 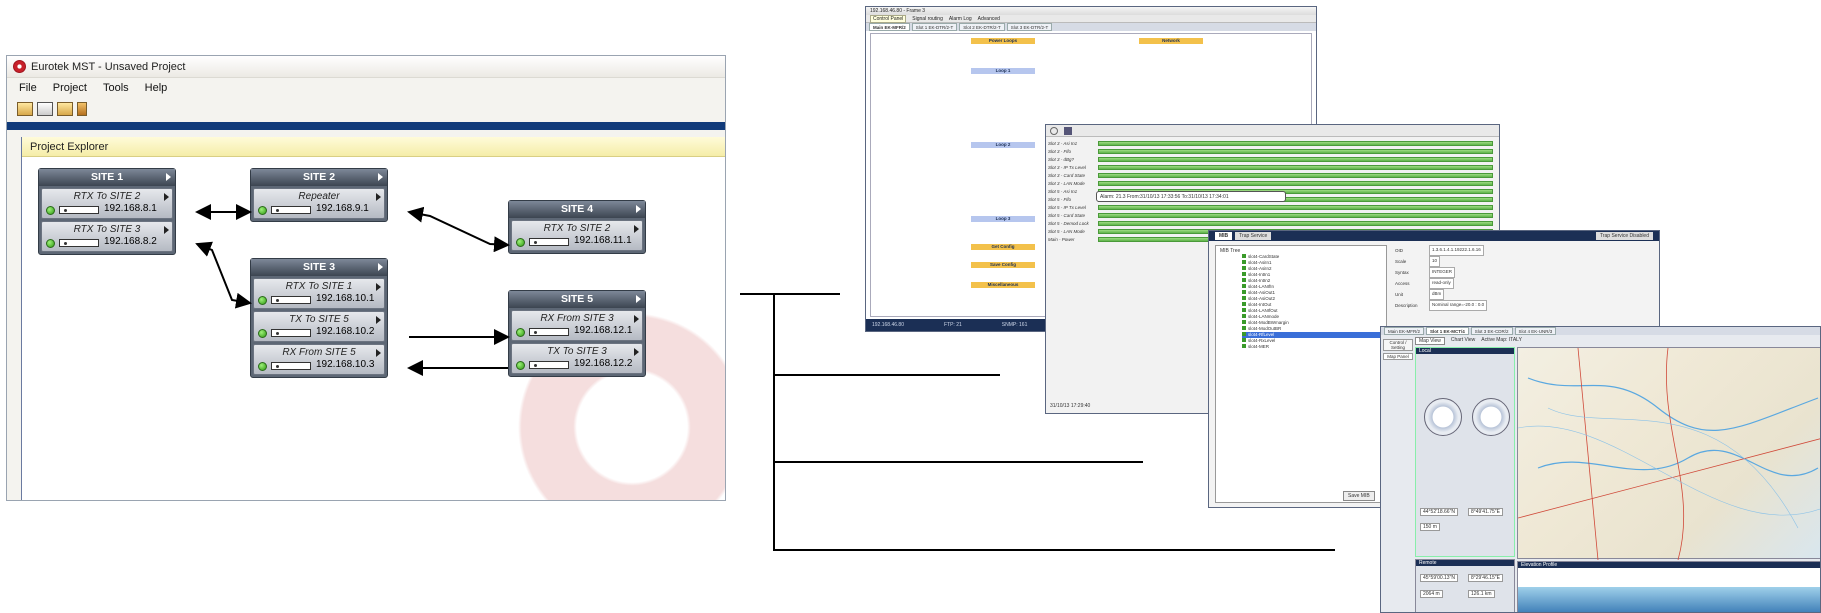 I want to click on tab-slot2: Slot 2 EK-DTR/2-T, so click(x=982, y=27).